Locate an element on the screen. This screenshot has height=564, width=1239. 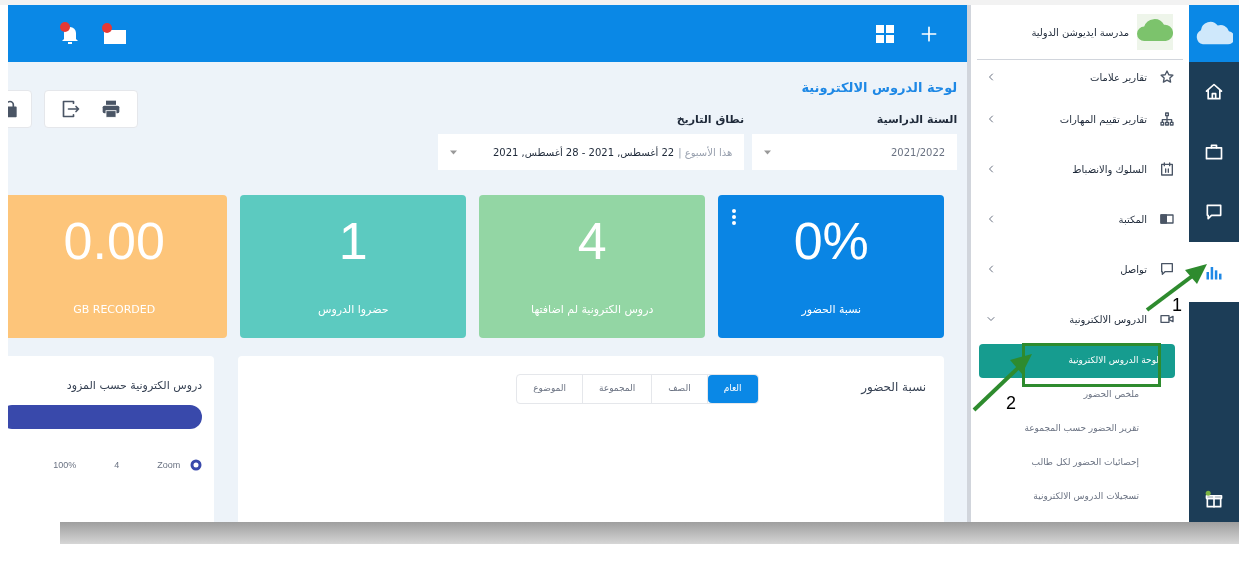
apps-button is located at coordinates (885, 33).